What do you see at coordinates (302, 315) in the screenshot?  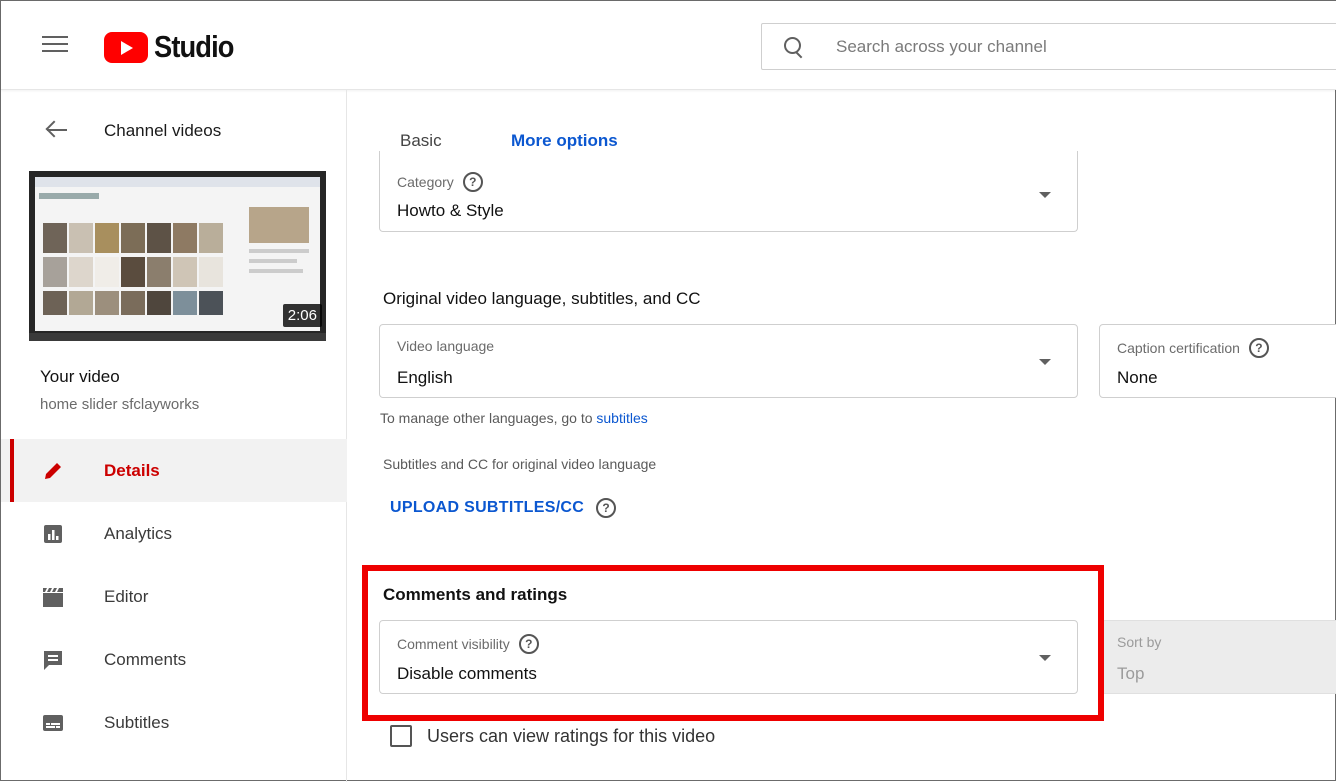 I see `video-duration: 2:06` at bounding box center [302, 315].